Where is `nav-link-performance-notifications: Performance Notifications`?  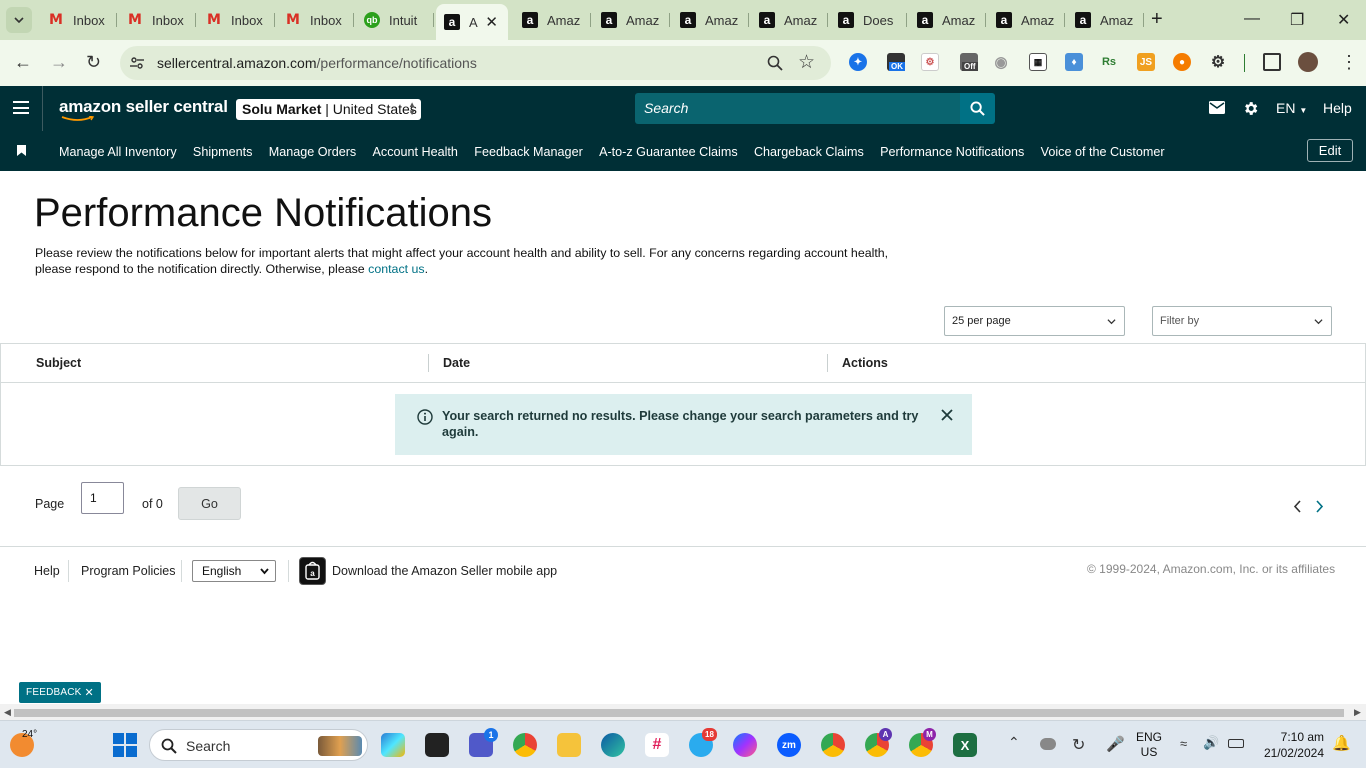 nav-link-performance-notifications: Performance Notifications is located at coordinates (952, 152).